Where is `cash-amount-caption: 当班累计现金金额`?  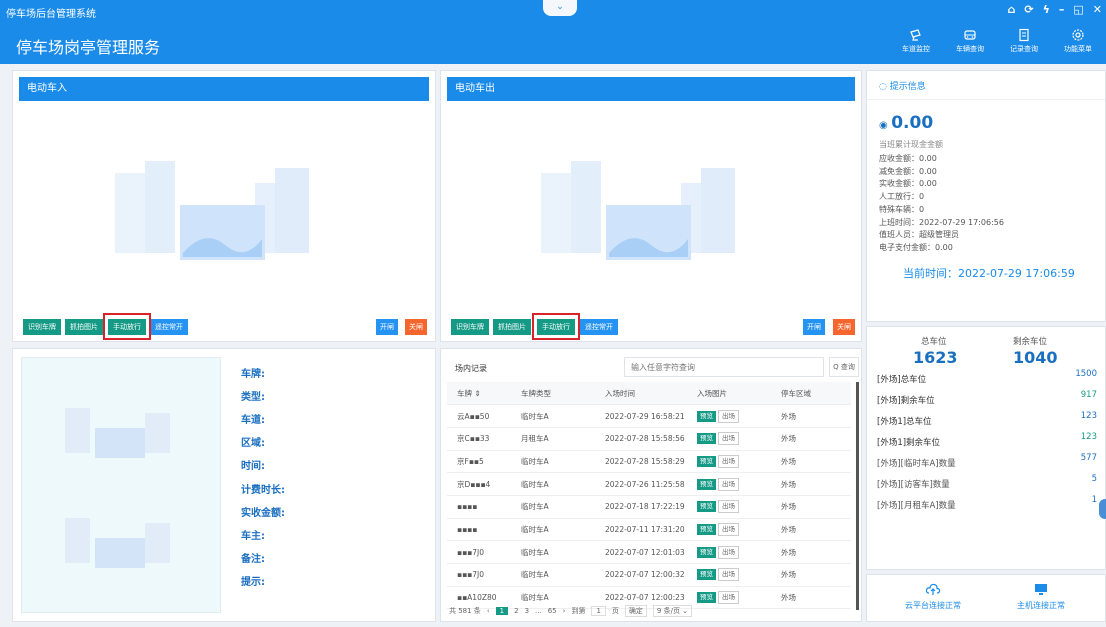
cash-amount-caption: 当班累计现金金额 is located at coordinates (911, 144).